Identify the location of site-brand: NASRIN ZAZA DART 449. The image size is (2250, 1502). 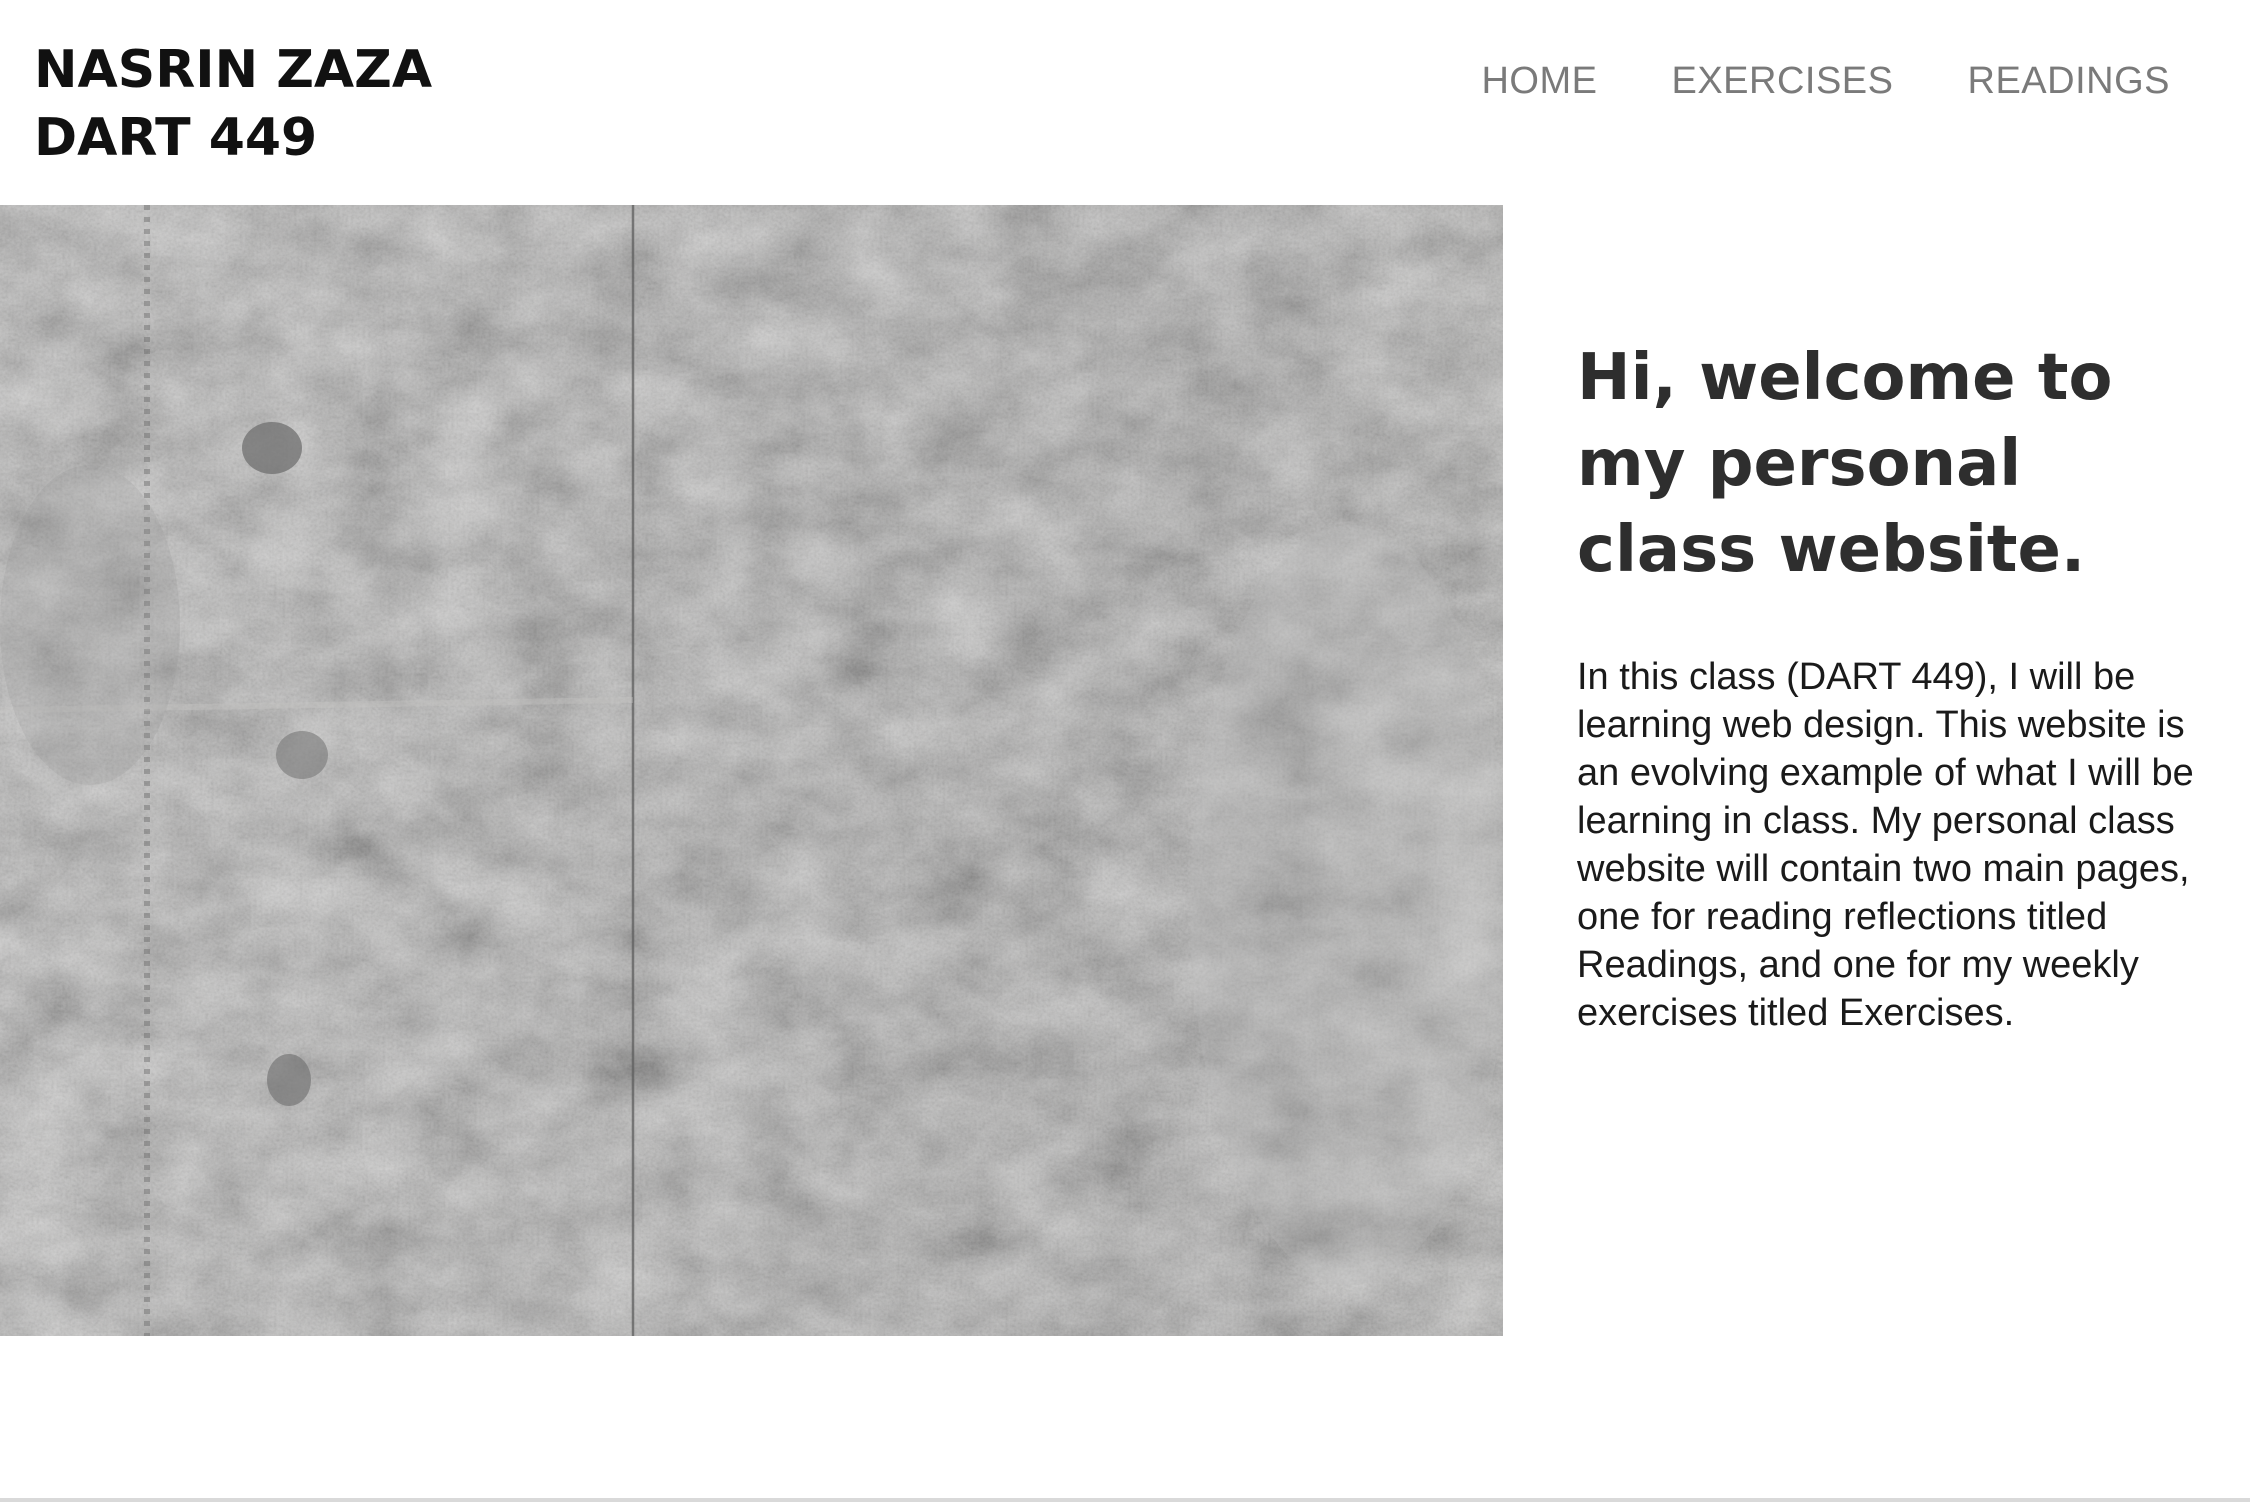
(233, 104).